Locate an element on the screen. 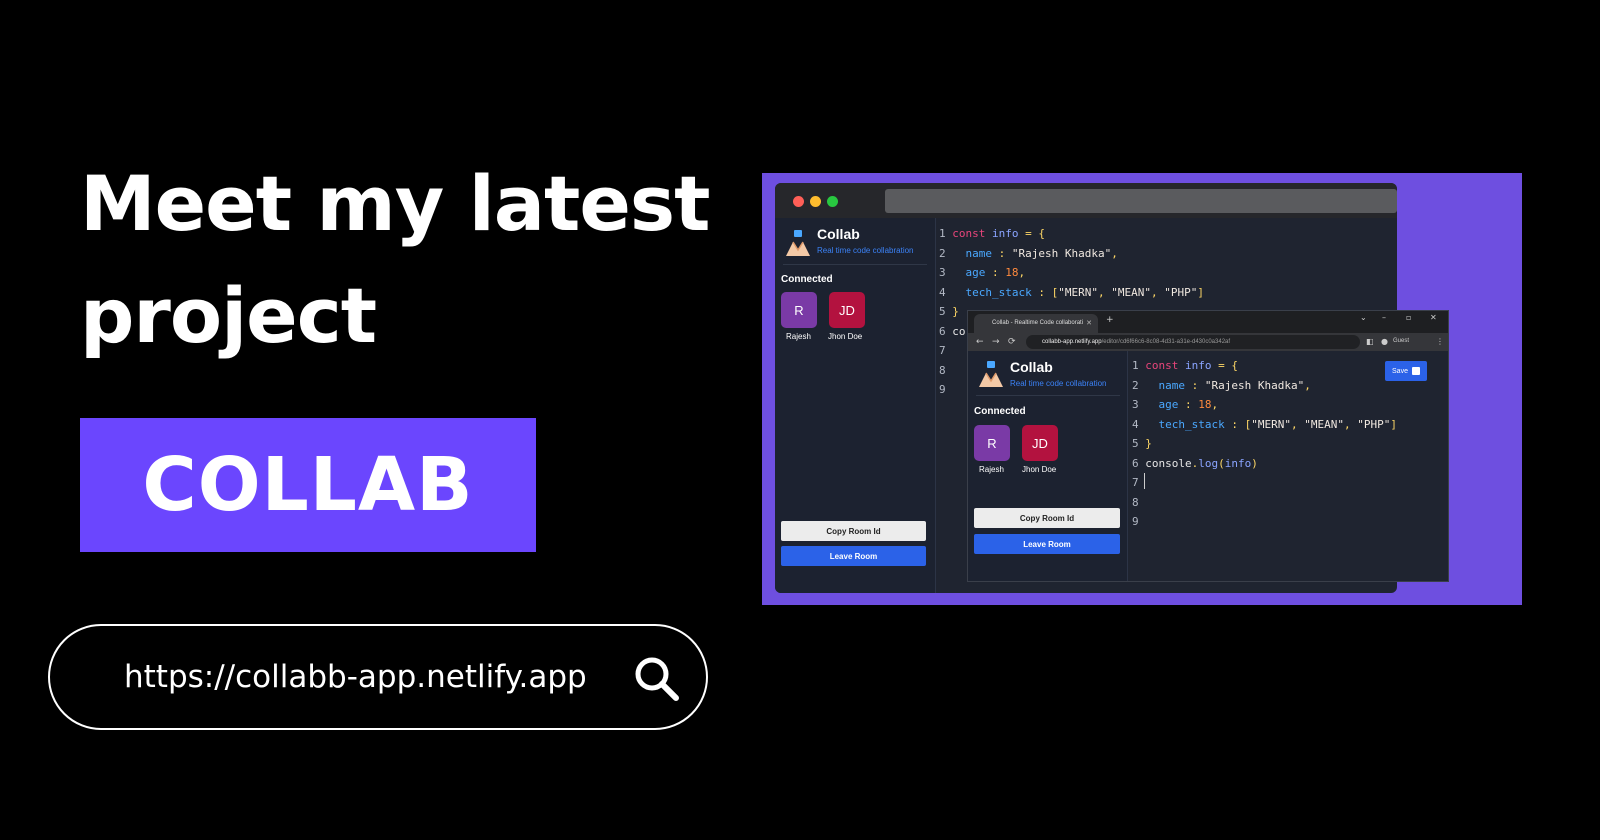 This screenshot has height=840, width=1600. line-number: 4 is located at coordinates (946, 292).